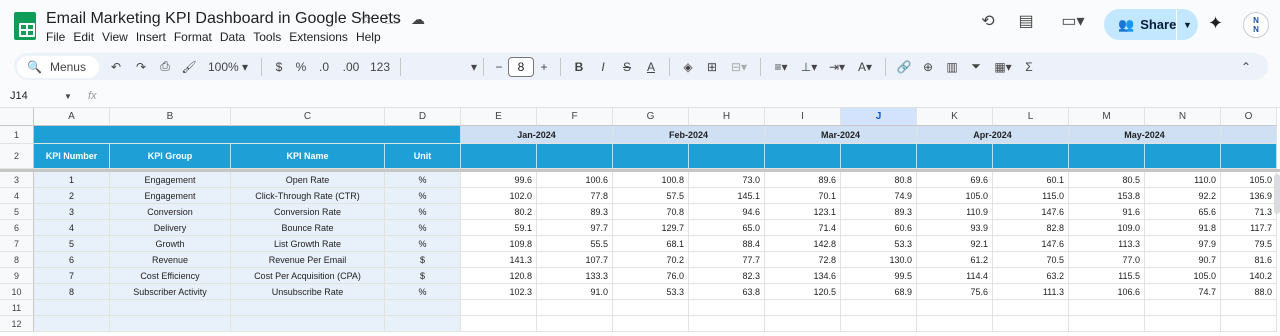 This screenshot has height=336, width=1280. Describe the element at coordinates (1031, 212) in the screenshot. I see `value-cell: 147.6` at that location.